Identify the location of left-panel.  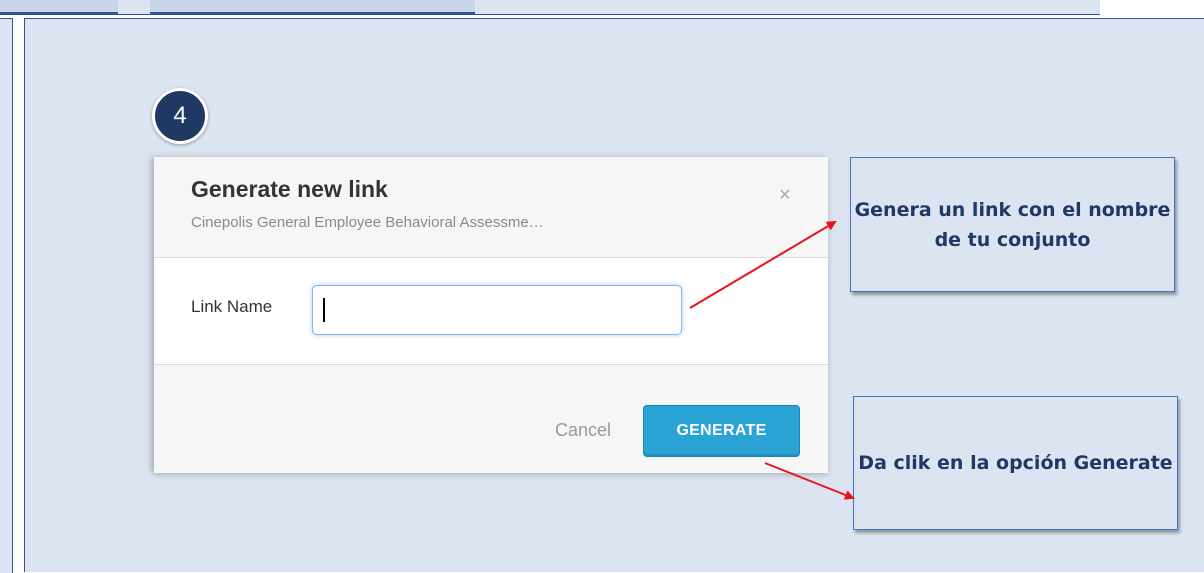
(6, 295).